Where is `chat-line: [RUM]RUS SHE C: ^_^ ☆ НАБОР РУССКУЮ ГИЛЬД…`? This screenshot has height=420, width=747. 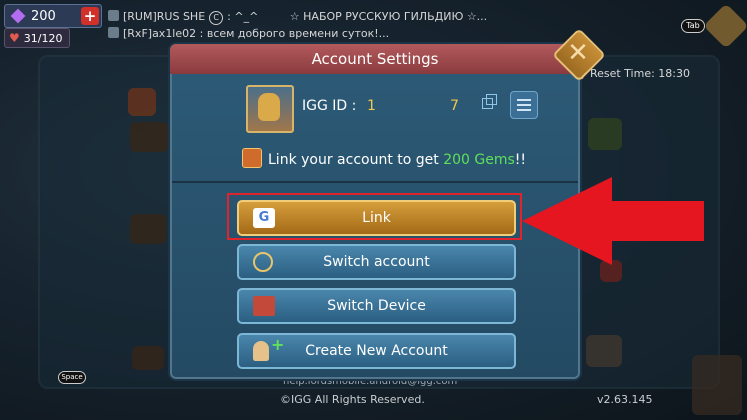
chat-line: [RUM]RUS SHE C: ^_^ ☆ НАБОР РУССКУЮ ГИЛЬД… is located at coordinates (297, 16).